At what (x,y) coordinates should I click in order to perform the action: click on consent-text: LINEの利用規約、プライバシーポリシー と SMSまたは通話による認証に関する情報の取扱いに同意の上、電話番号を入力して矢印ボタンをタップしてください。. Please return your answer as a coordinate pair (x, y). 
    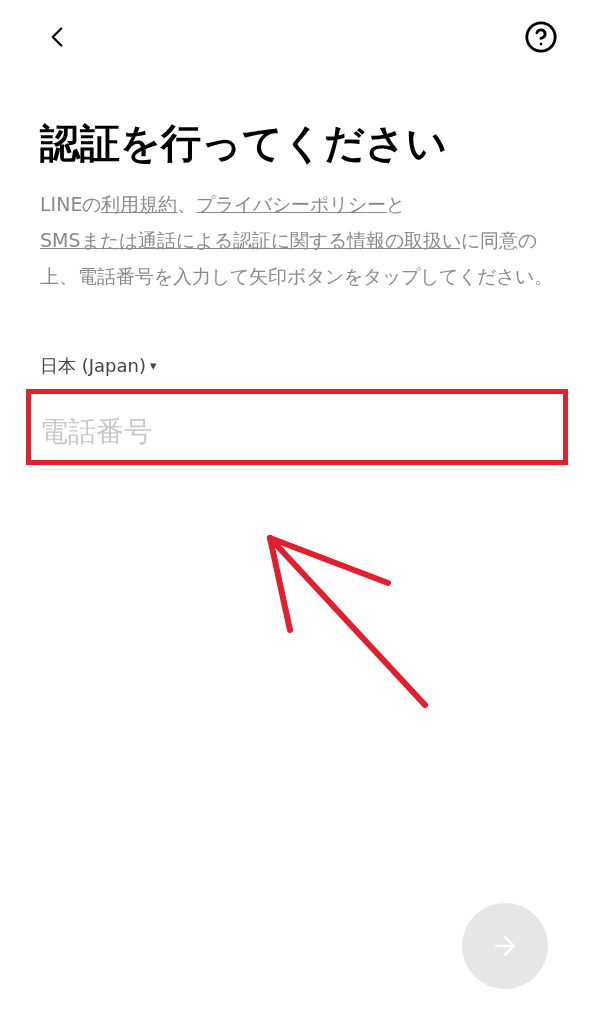
    Looking at the image, I should click on (296, 240).